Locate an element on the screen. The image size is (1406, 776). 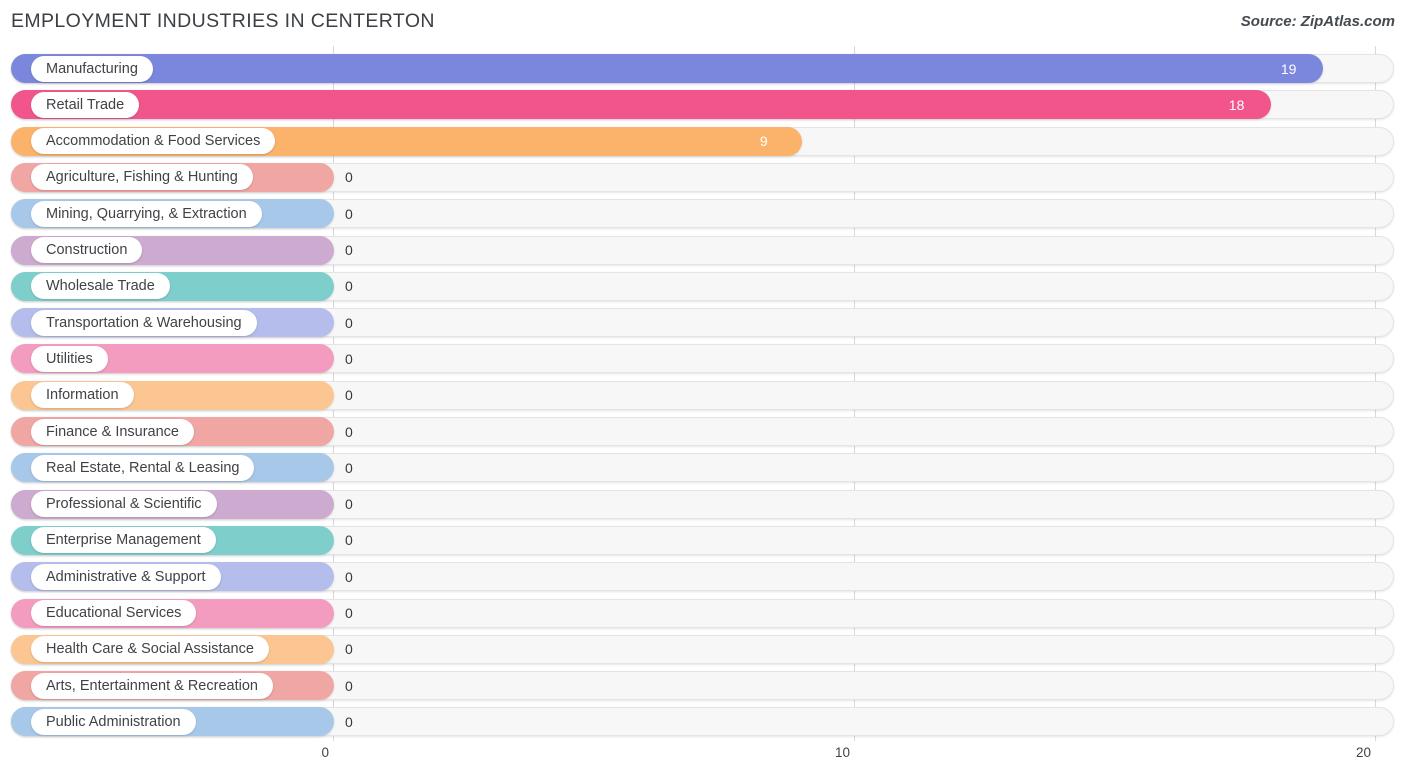
axis-tick-label: 0 is located at coordinates (325, 752).